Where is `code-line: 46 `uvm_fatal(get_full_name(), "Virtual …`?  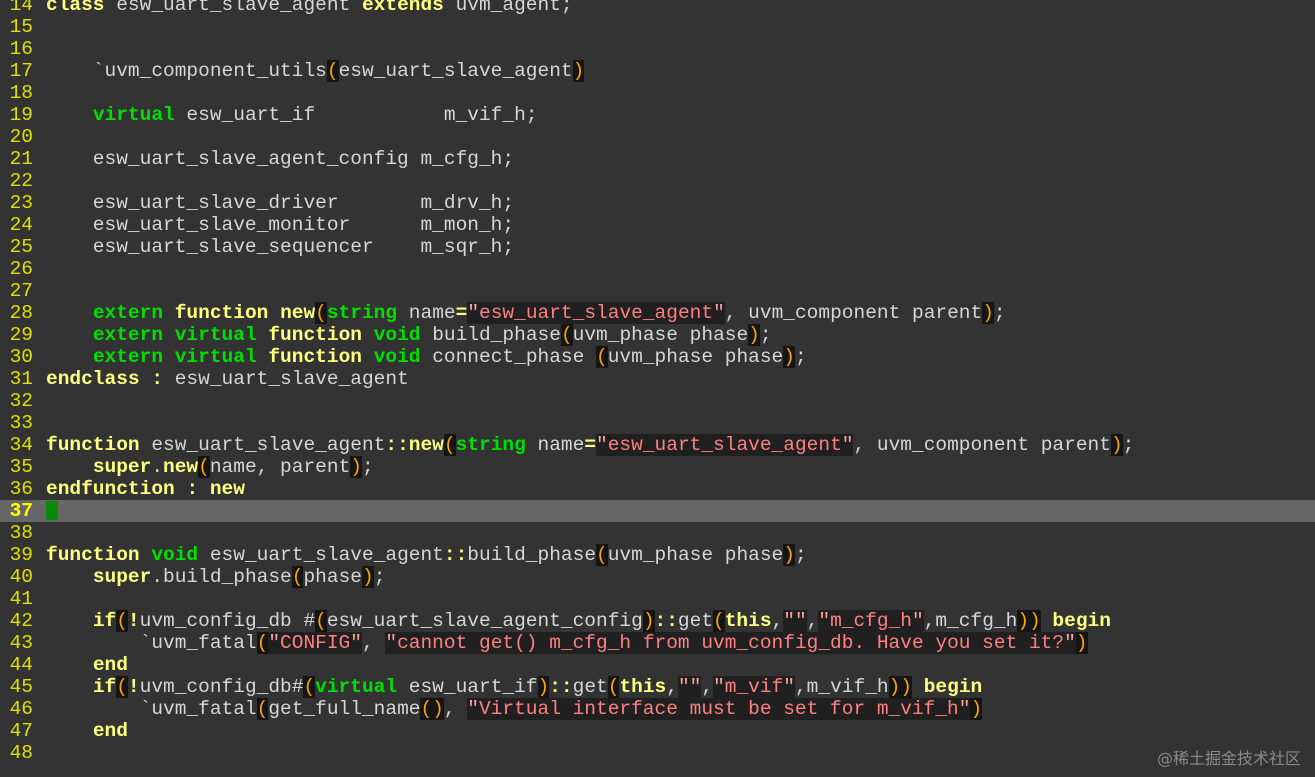
code-line: 46 `uvm_fatal(get_full_name(), "Virtual … is located at coordinates (657, 709).